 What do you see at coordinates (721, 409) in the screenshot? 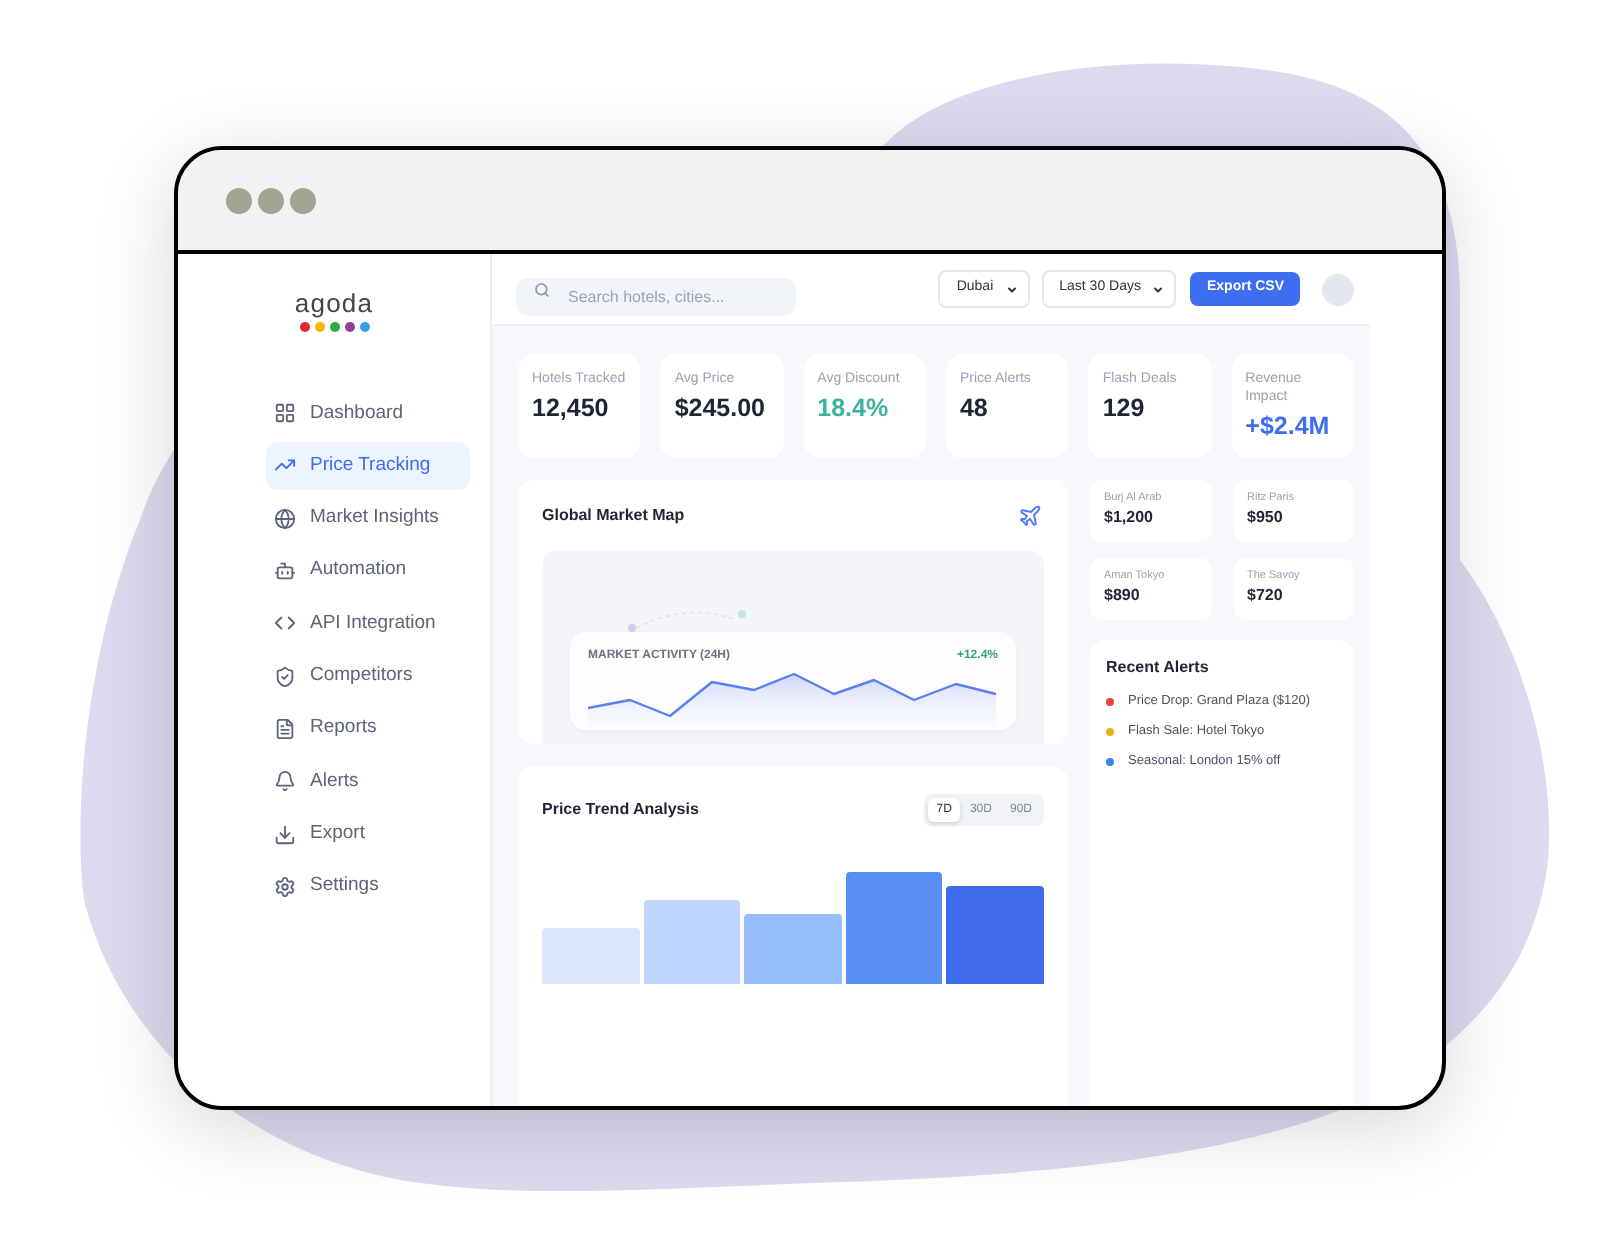
I see `stat-value: $245.00` at bounding box center [721, 409].